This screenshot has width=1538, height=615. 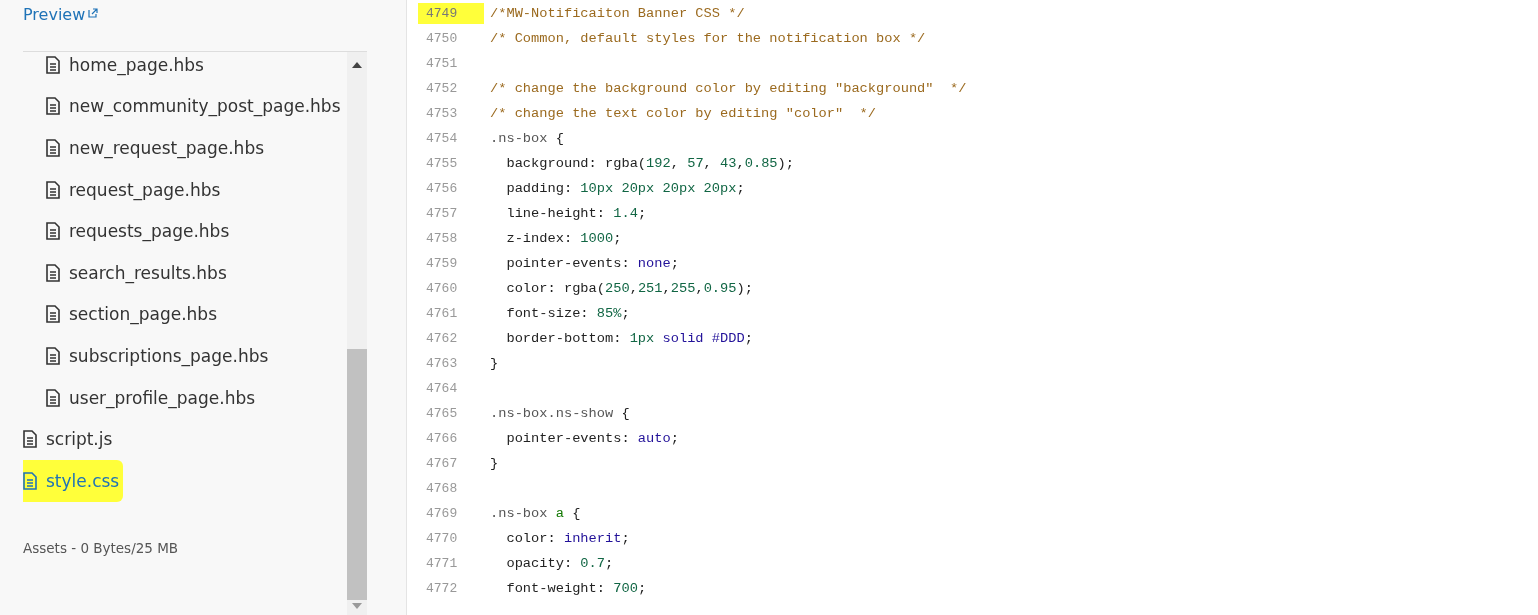 What do you see at coordinates (442, 314) in the screenshot?
I see `line-number: 4761` at bounding box center [442, 314].